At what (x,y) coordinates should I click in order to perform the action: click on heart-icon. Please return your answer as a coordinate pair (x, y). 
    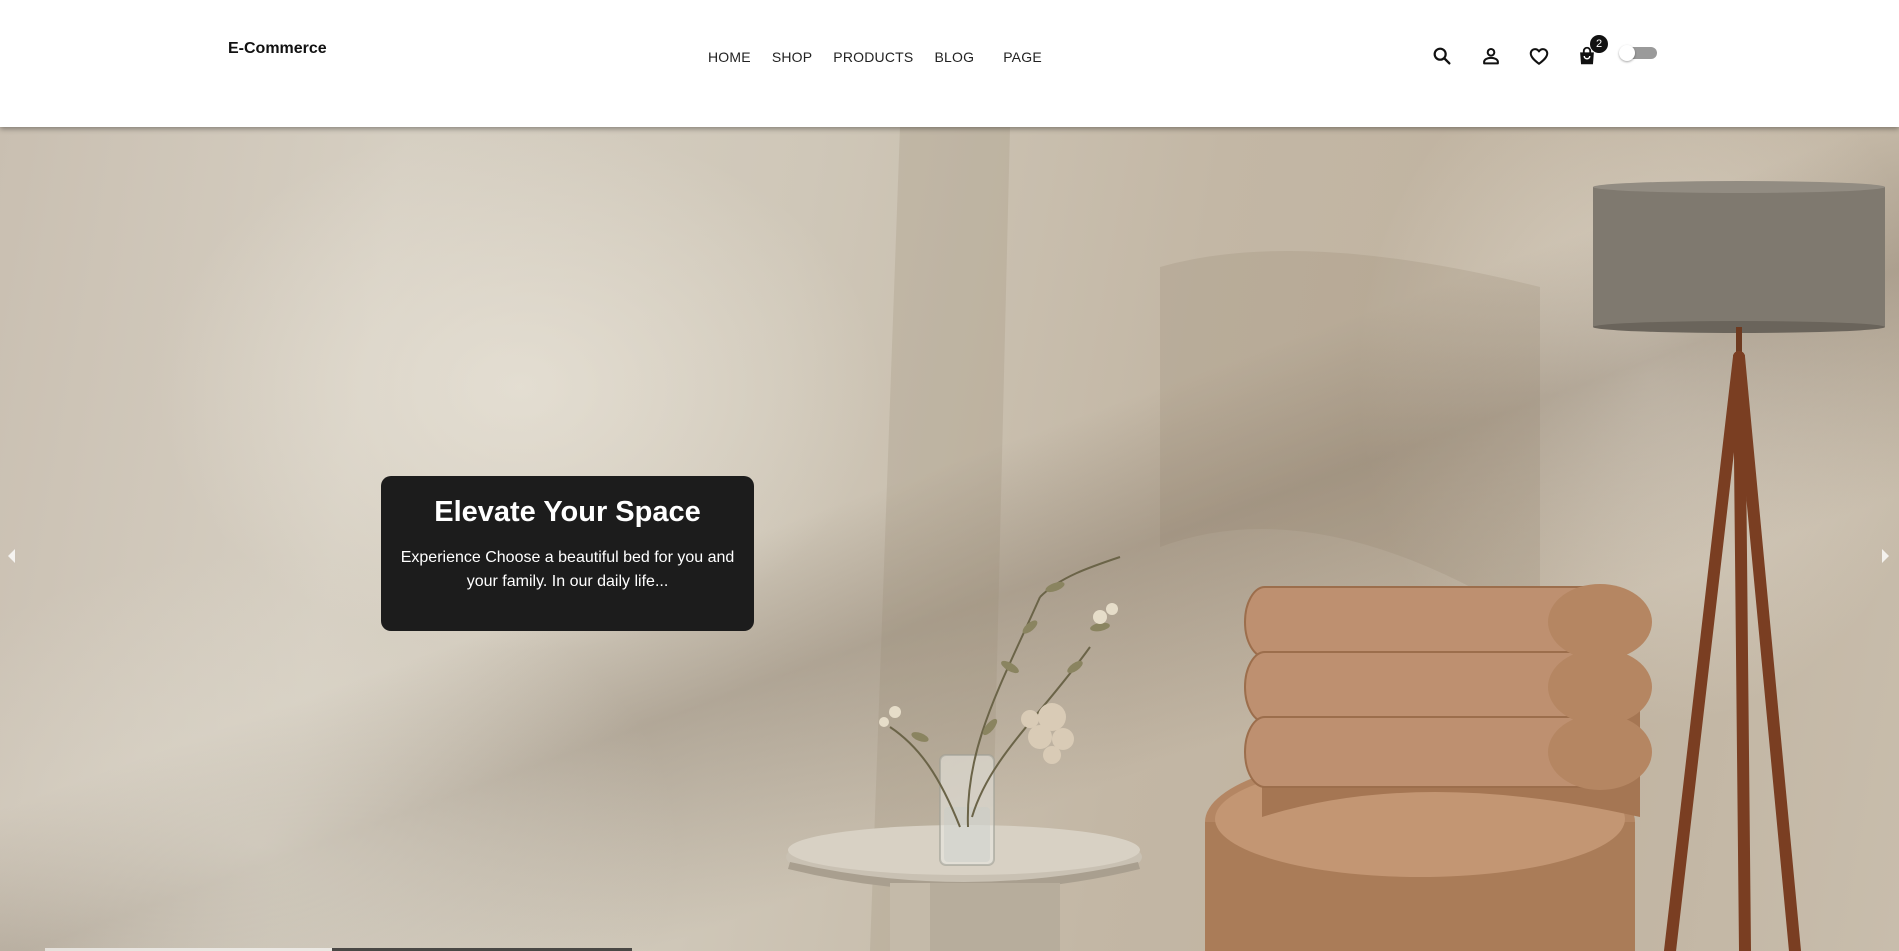
    Looking at the image, I should click on (1539, 56).